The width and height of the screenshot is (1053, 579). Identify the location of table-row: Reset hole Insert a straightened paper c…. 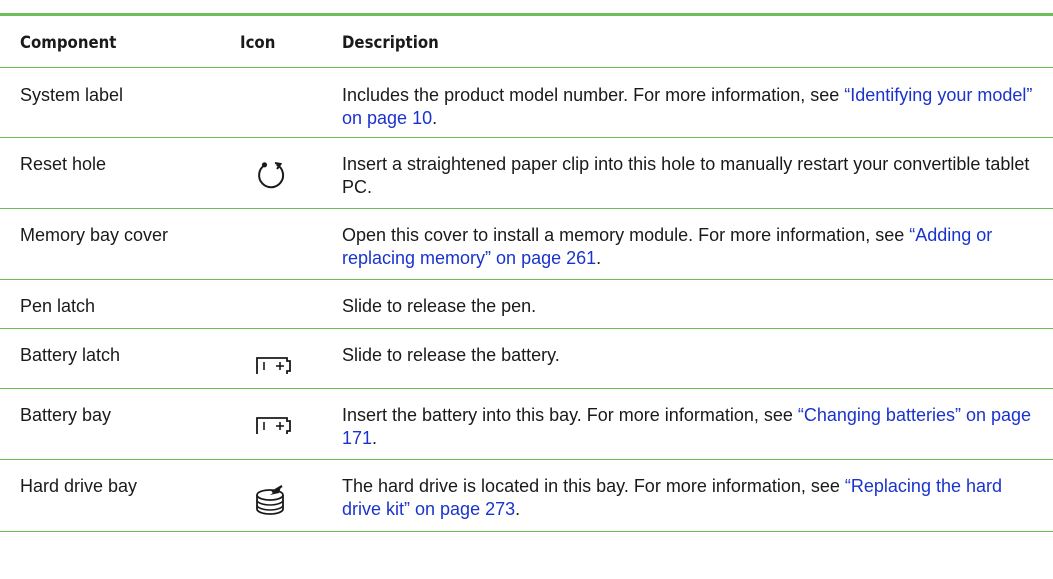
(526, 173).